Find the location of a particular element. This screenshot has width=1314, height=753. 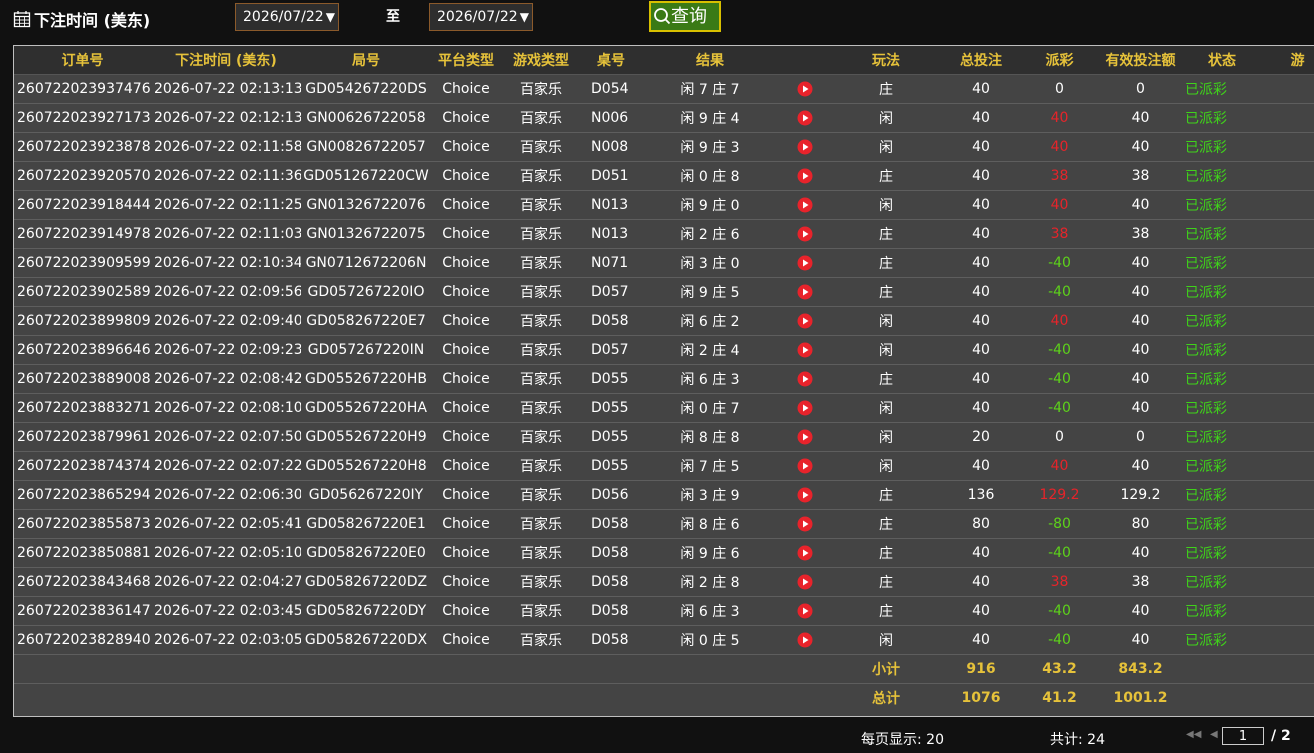

result-cell: 闲 6 庄 3 is located at coordinates (710, 379).